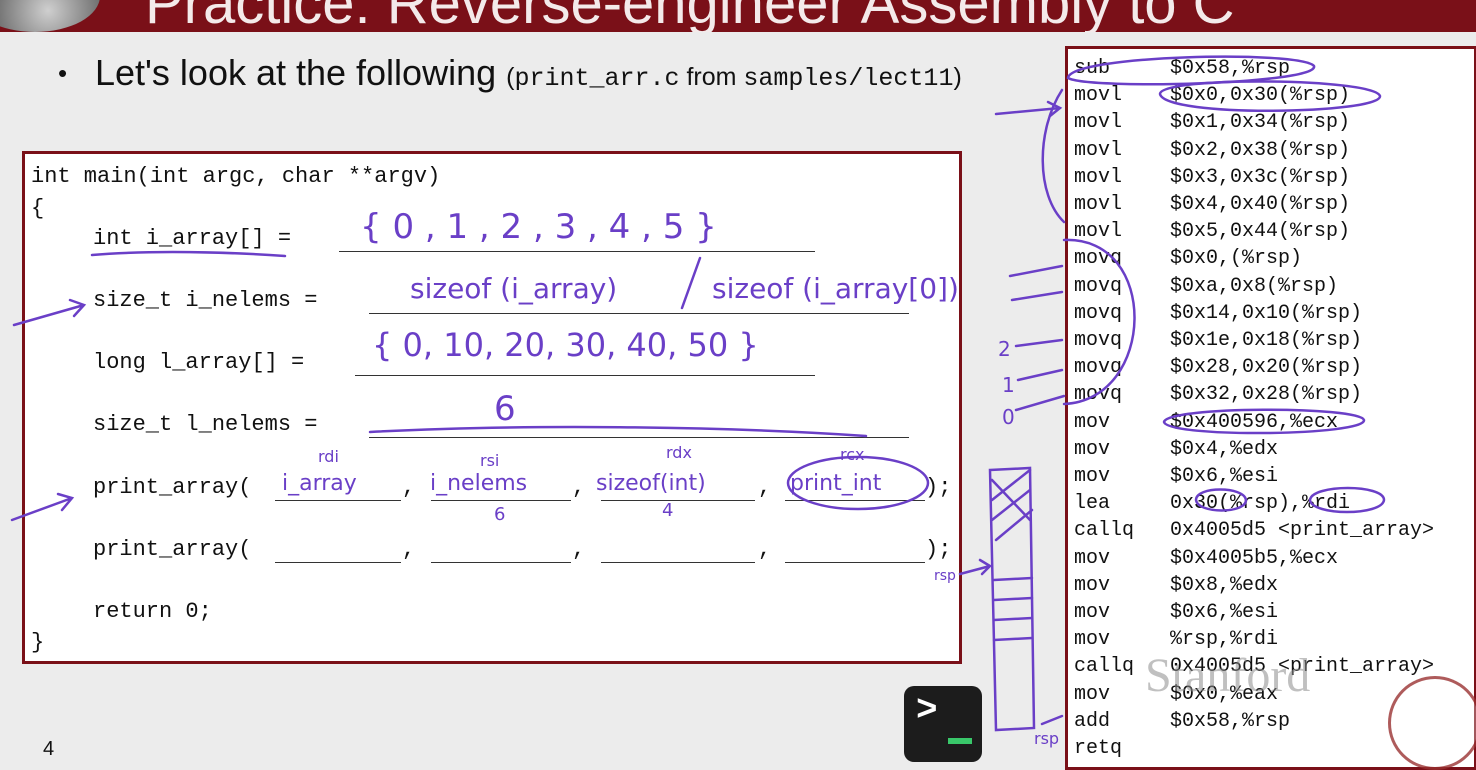 The height and width of the screenshot is (770, 1476). Describe the element at coordinates (855, 562) in the screenshot. I see `blank-call2-arg4` at that location.